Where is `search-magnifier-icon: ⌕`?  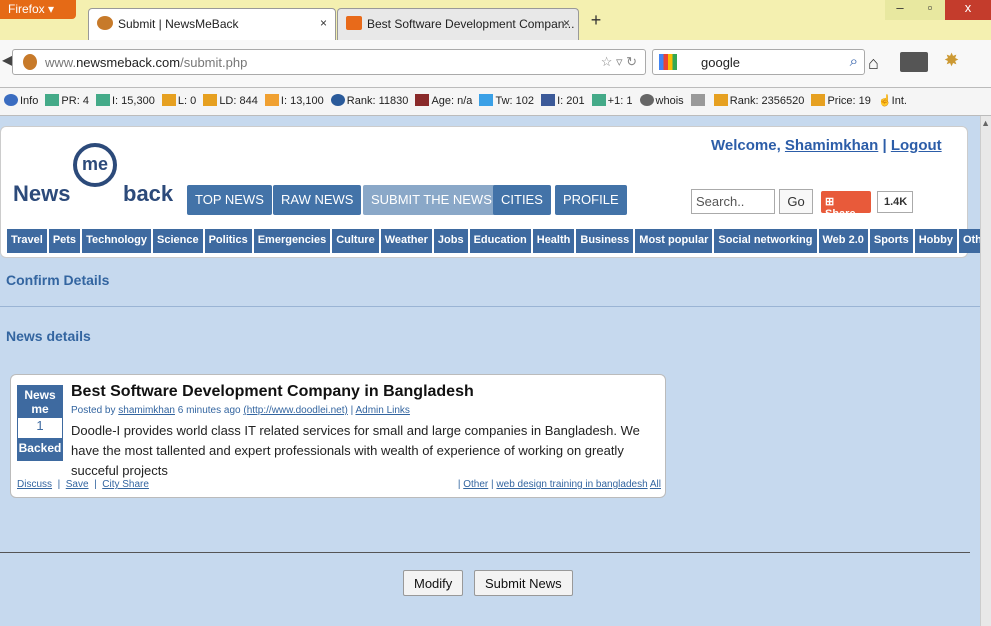
search-magnifier-icon: ⌕ is located at coordinates (854, 61).